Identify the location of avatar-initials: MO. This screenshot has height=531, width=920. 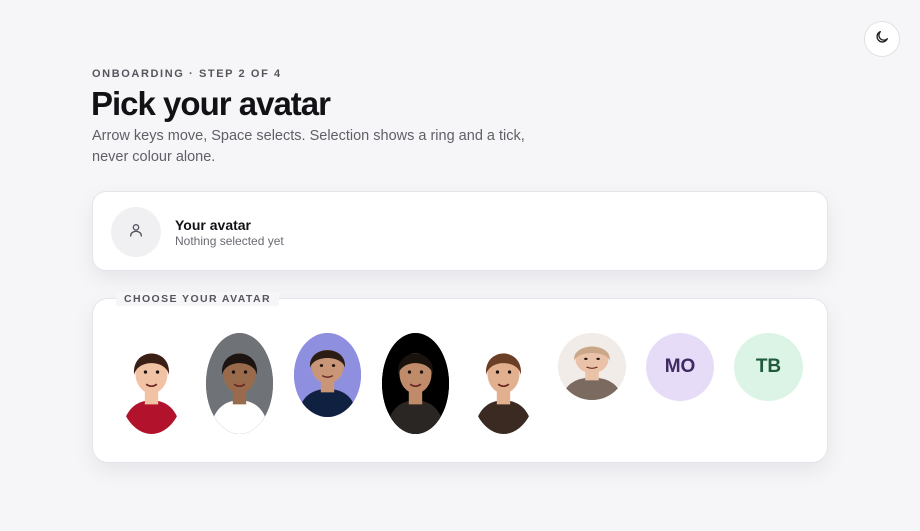
(680, 366).